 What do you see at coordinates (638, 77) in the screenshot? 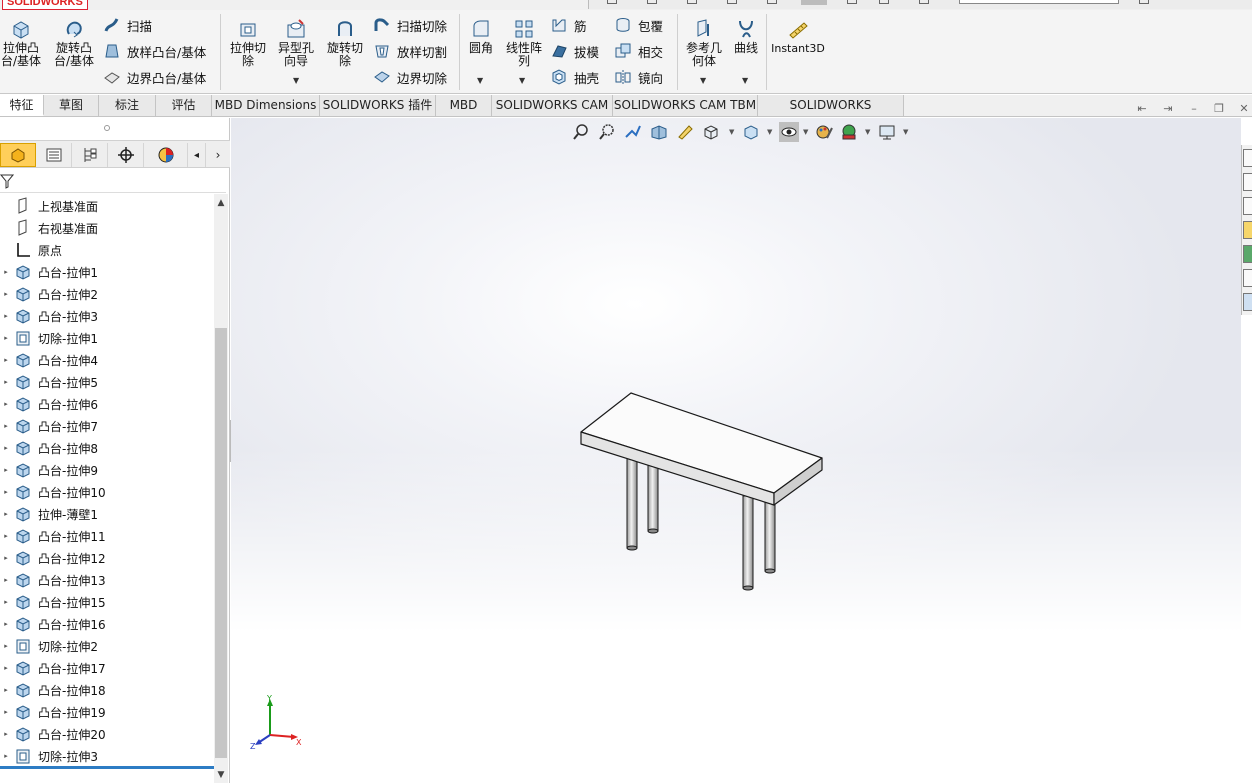
I see `mirror-button: 镜向` at bounding box center [638, 77].